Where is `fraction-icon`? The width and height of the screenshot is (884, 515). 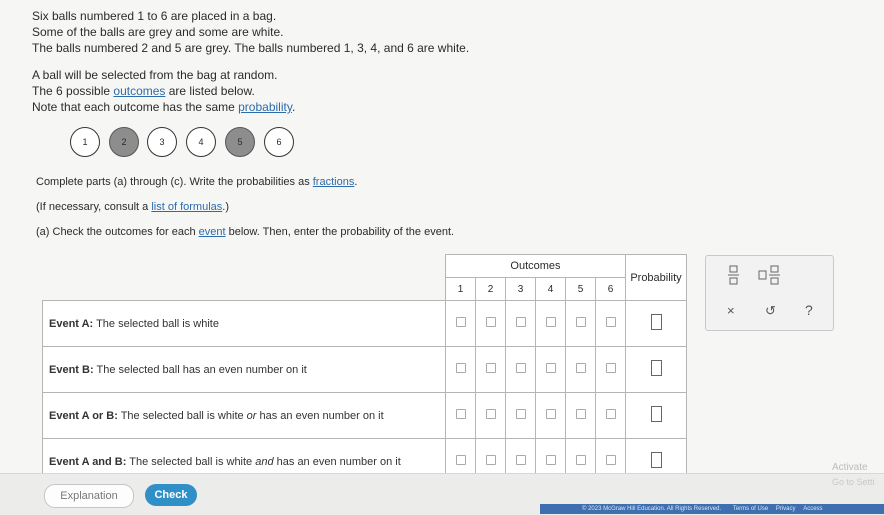 fraction-icon is located at coordinates (734, 275).